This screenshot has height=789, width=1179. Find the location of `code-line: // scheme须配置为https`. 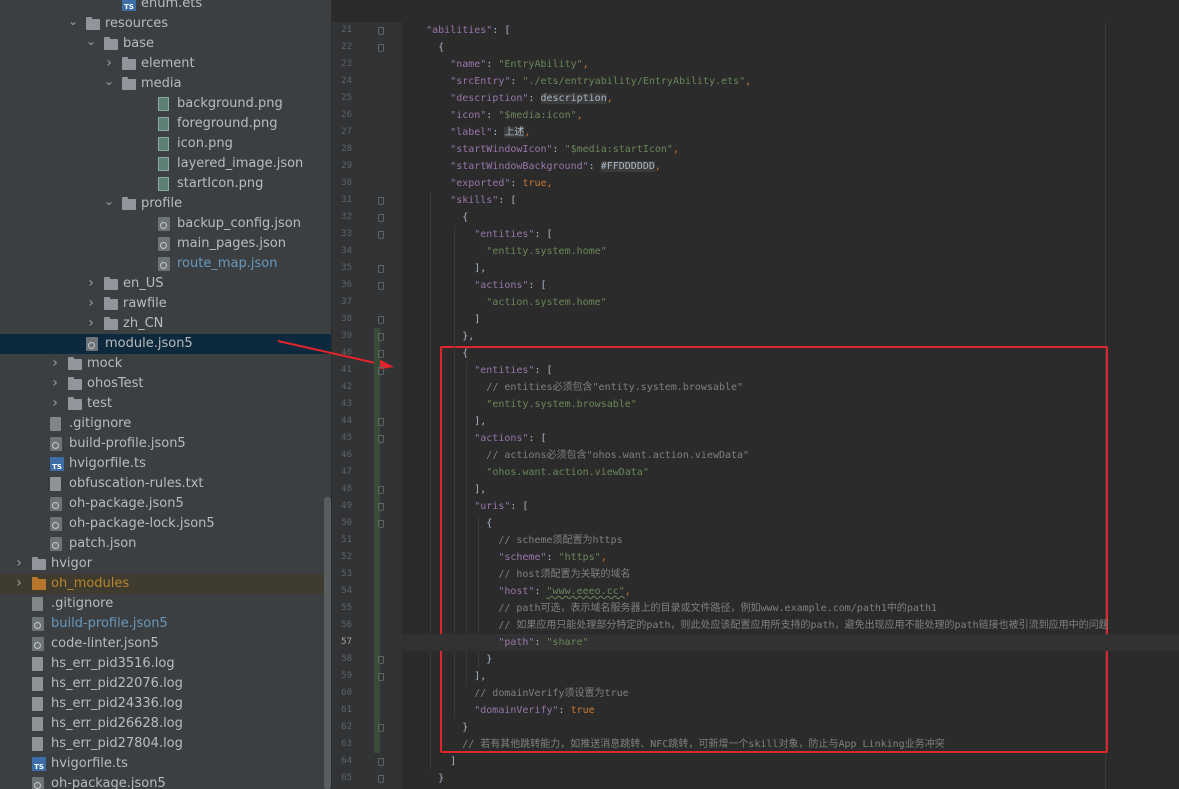

code-line: // scheme须配置为https is located at coordinates (512, 540).